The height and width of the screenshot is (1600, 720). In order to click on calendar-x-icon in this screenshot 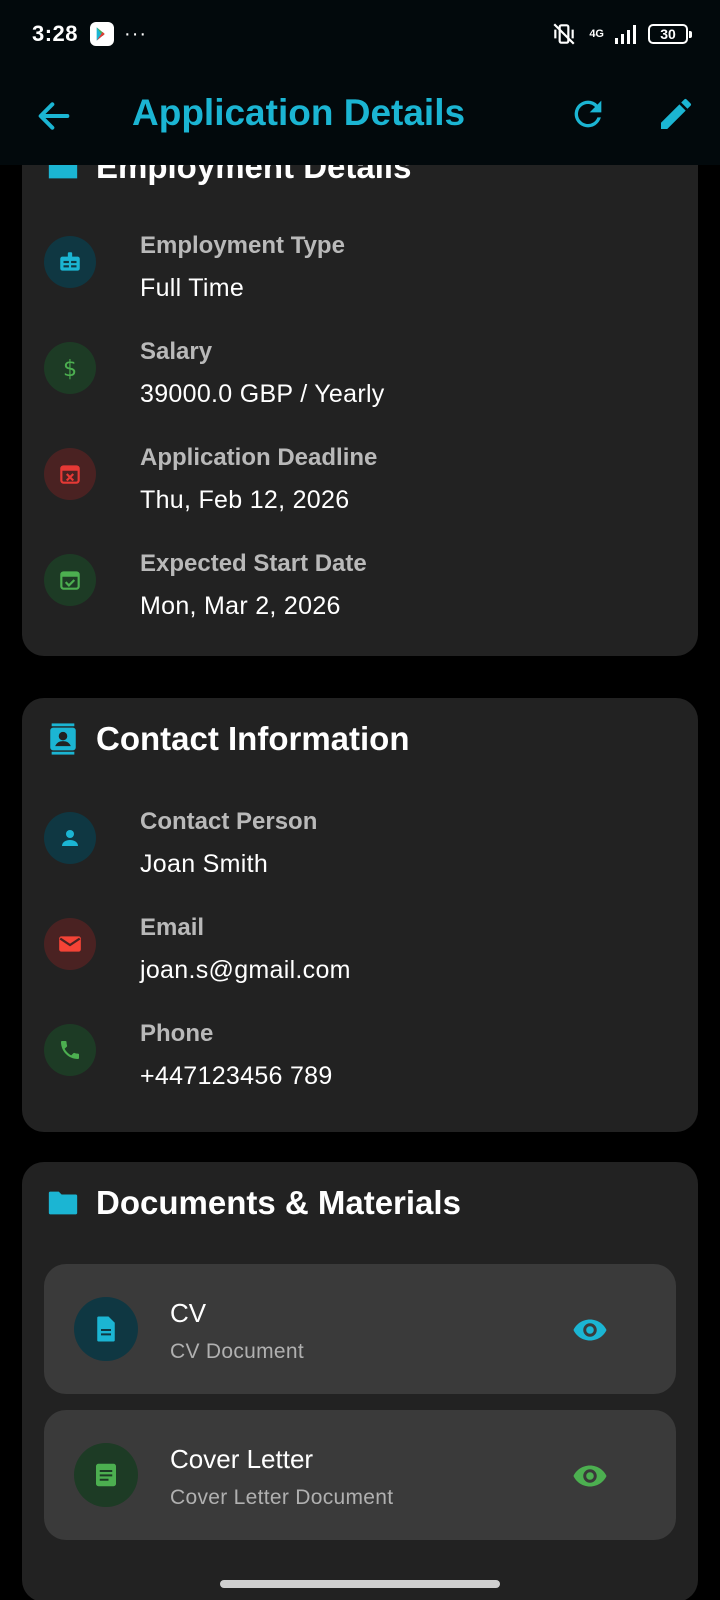, I will do `click(70, 474)`.